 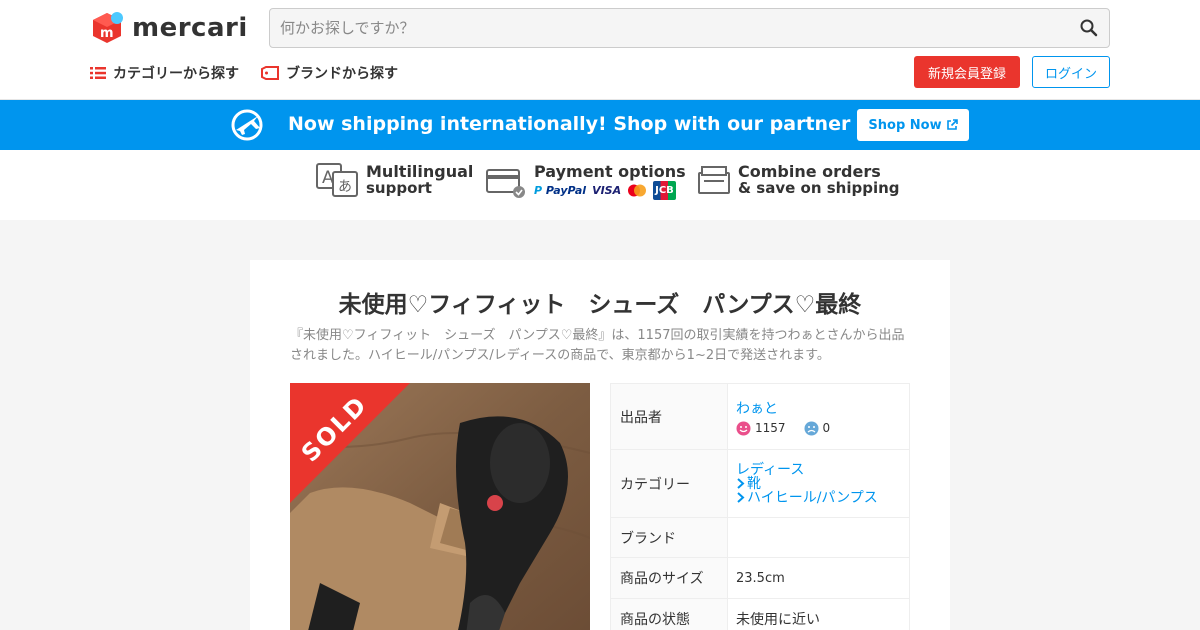 I want to click on payment-logos: P PayPal VISA JCB, so click(x=610, y=190).